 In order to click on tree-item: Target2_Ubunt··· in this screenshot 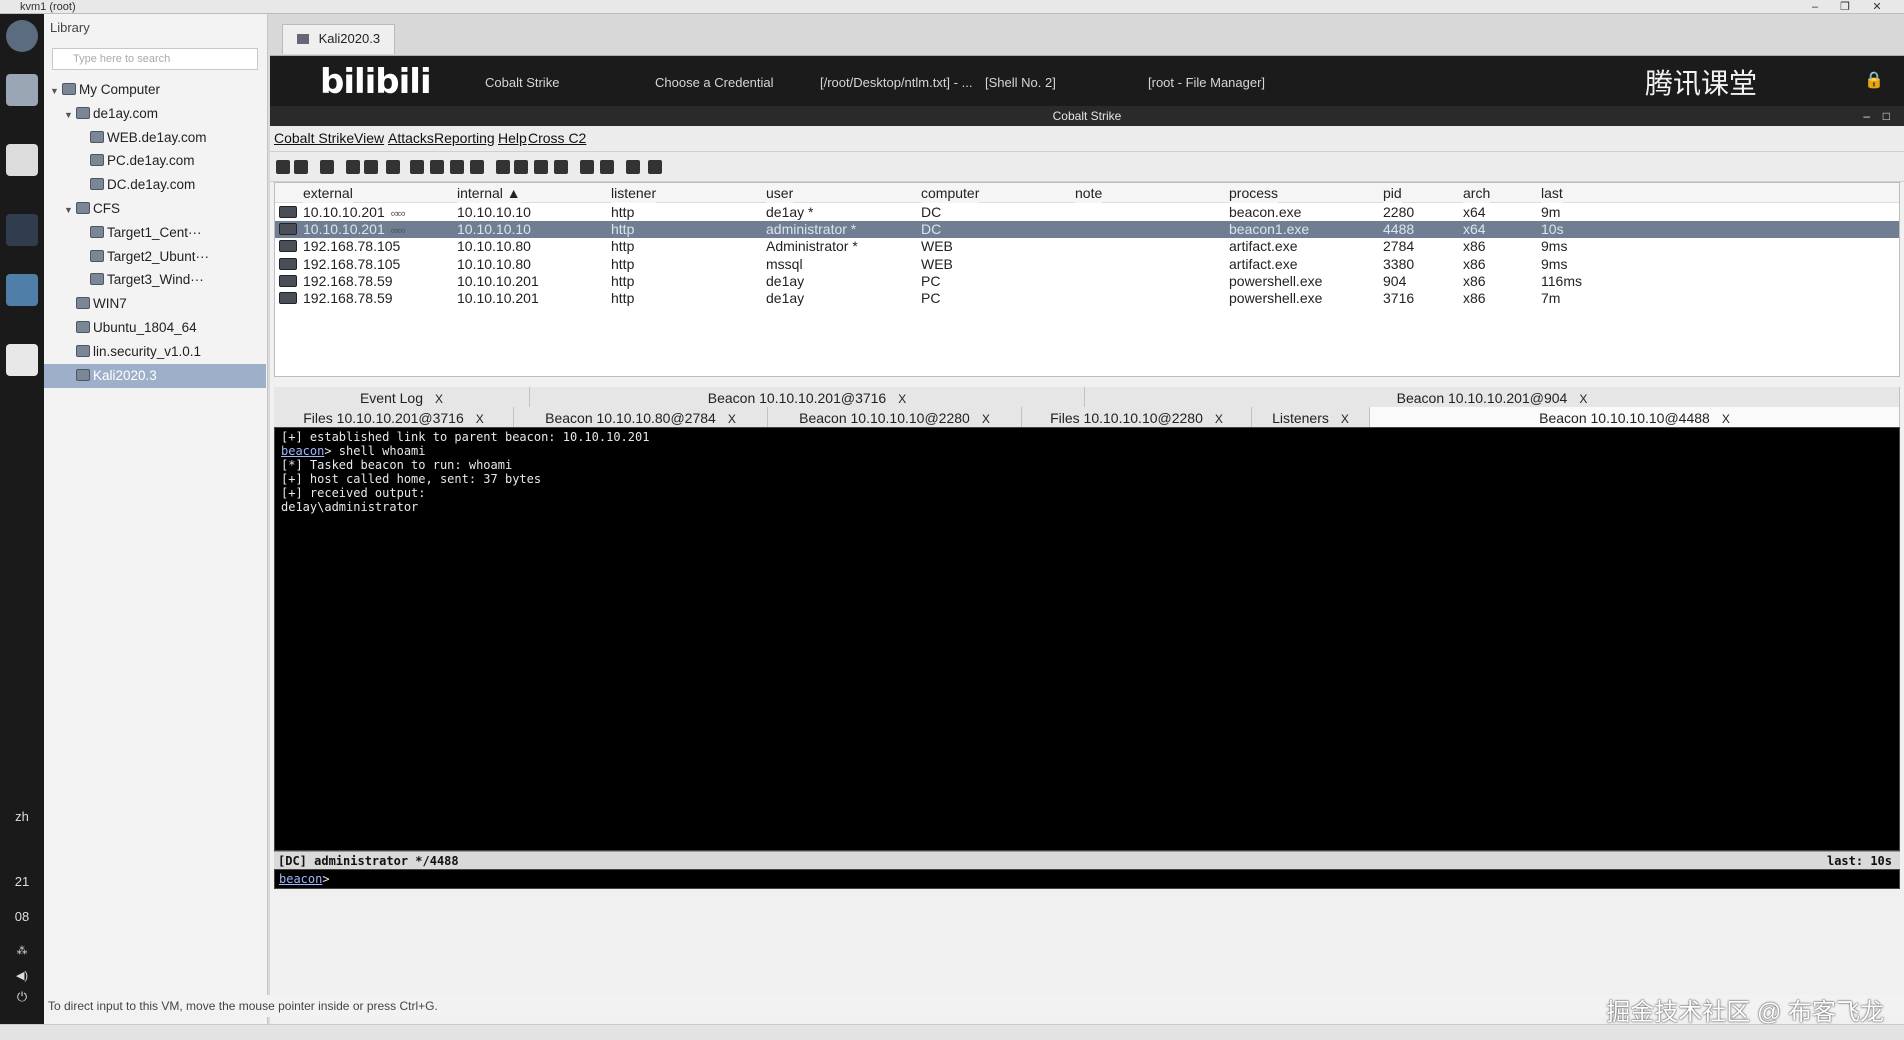, I will do `click(155, 257)`.